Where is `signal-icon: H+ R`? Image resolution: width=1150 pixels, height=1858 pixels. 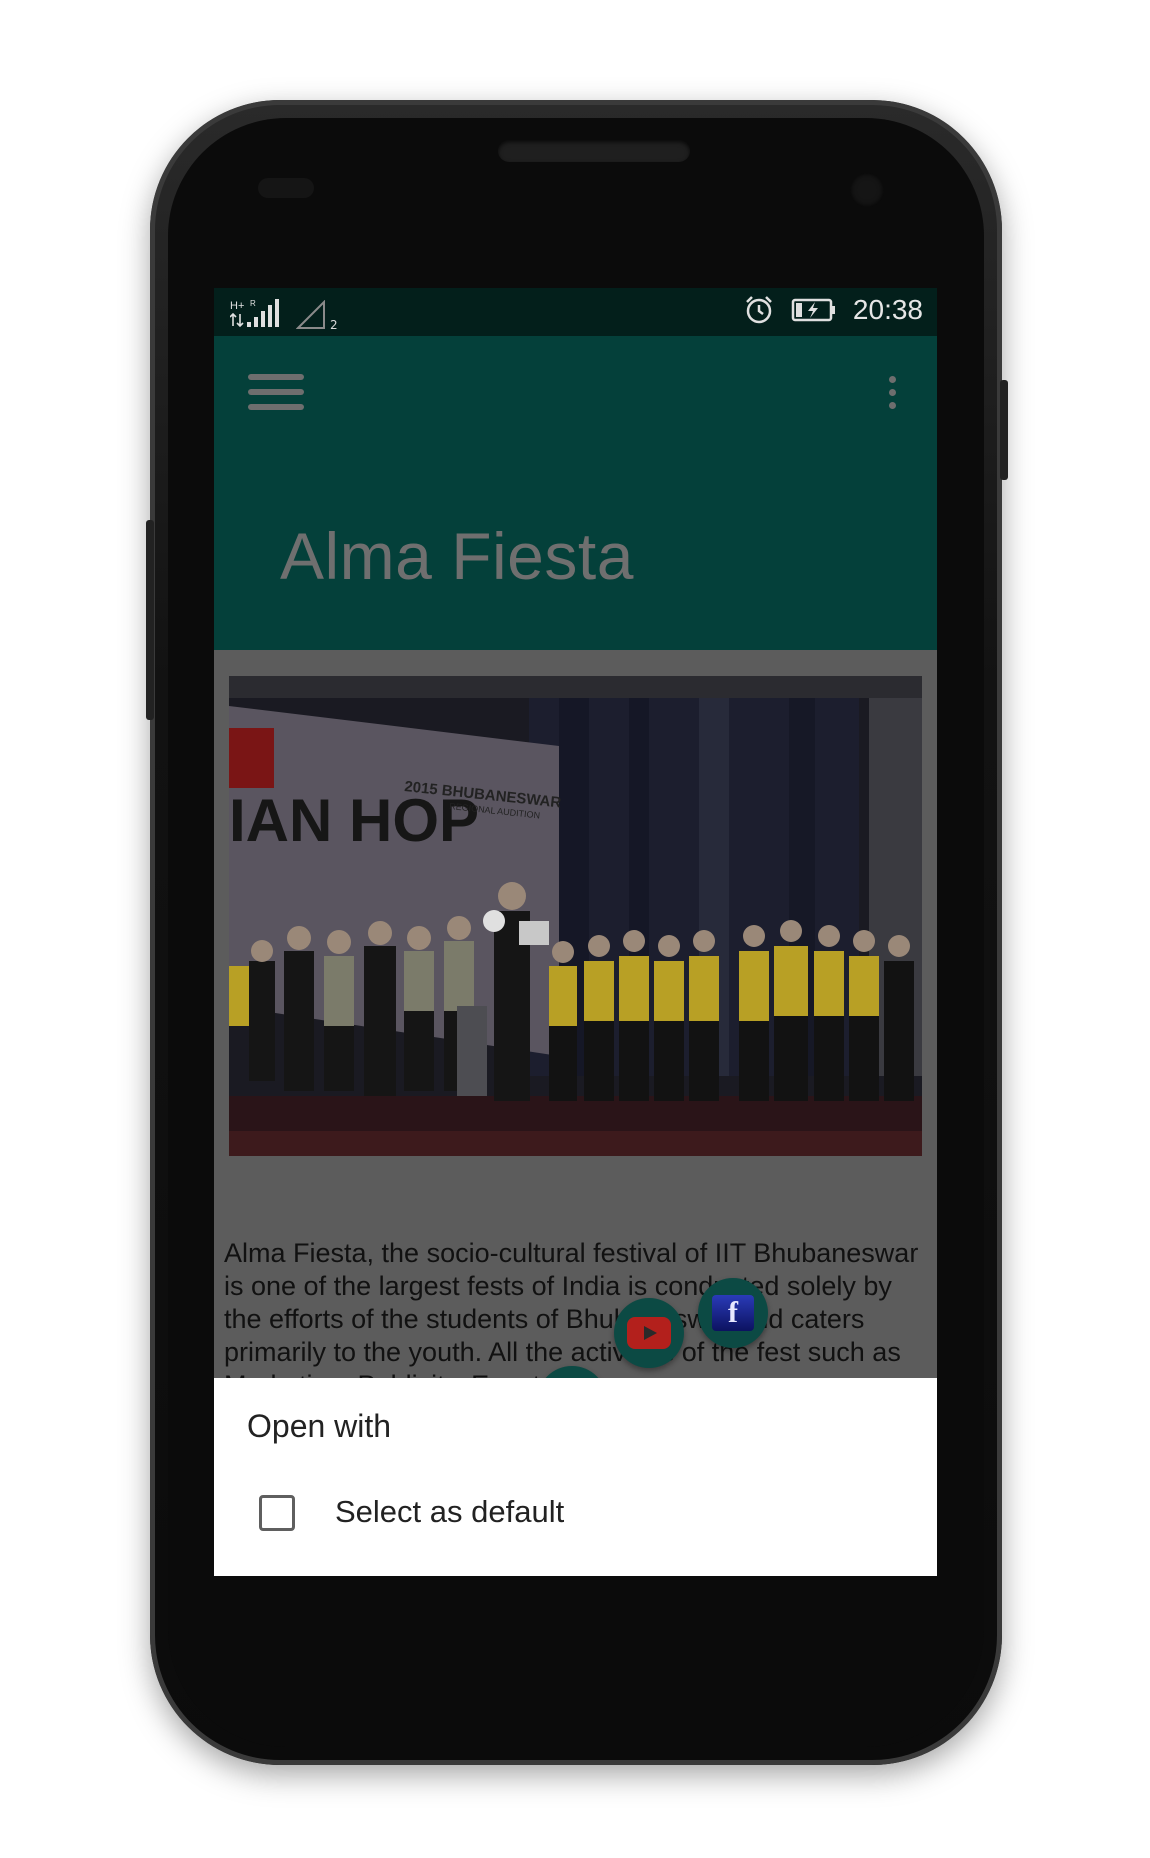 signal-icon: H+ R is located at coordinates (254, 313).